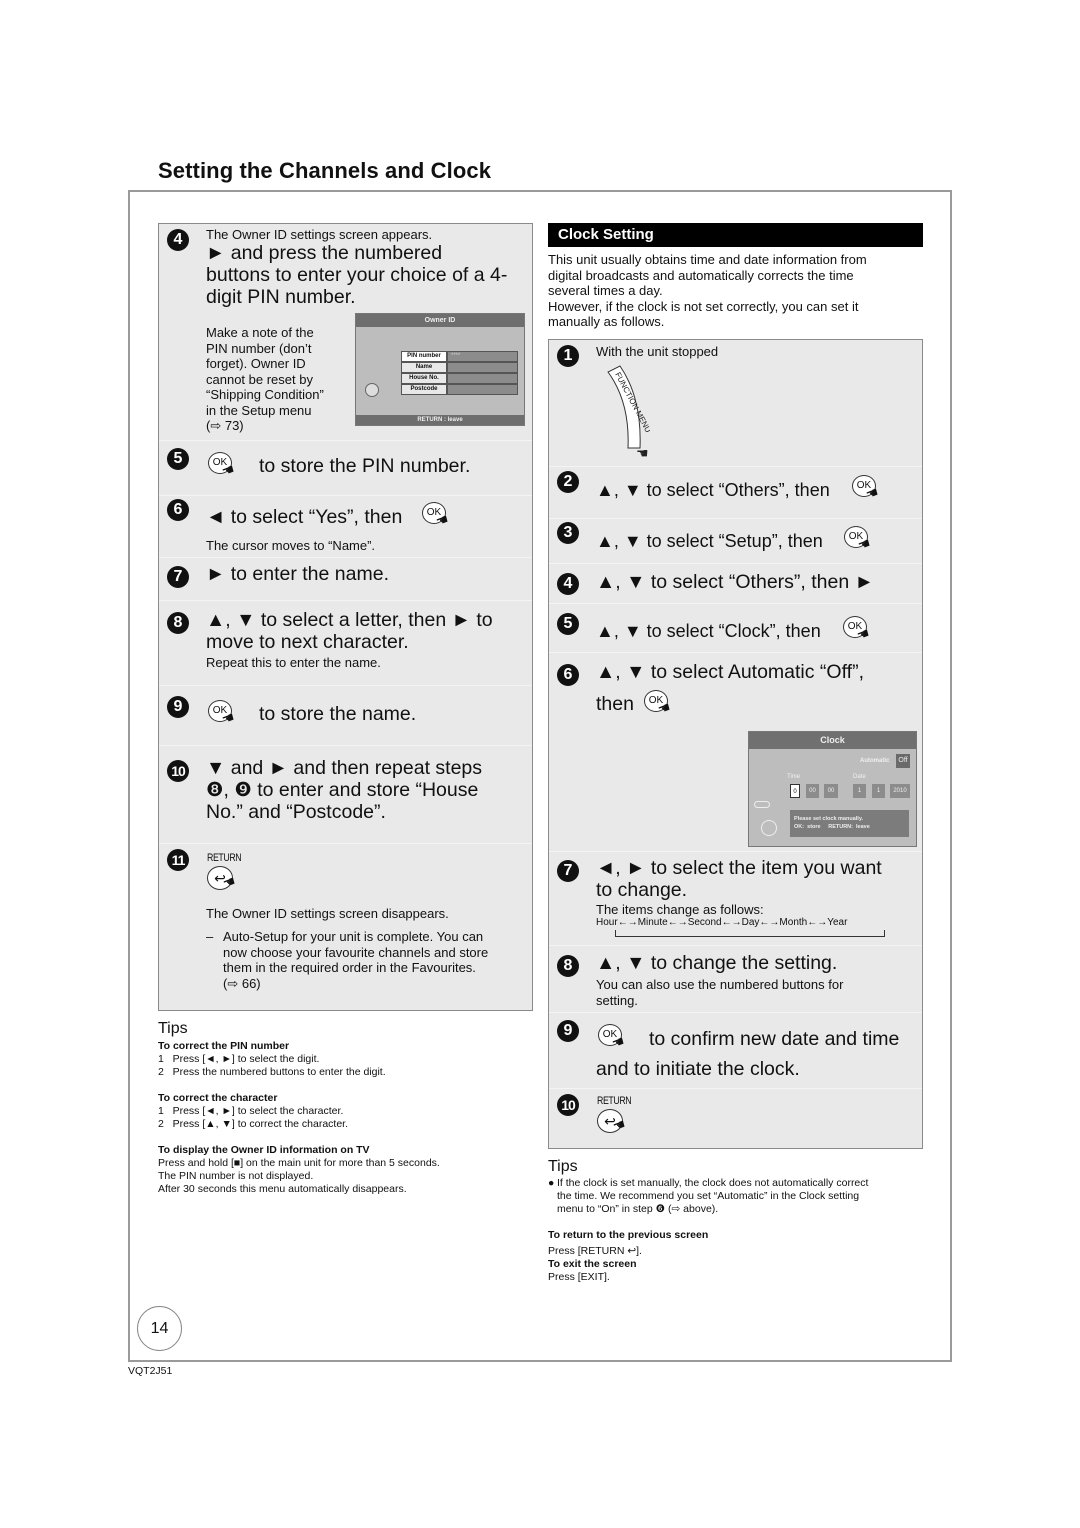 The height and width of the screenshot is (1528, 1080). Describe the element at coordinates (256, 363) in the screenshot. I see `note-line: forget). Owner ID` at that location.